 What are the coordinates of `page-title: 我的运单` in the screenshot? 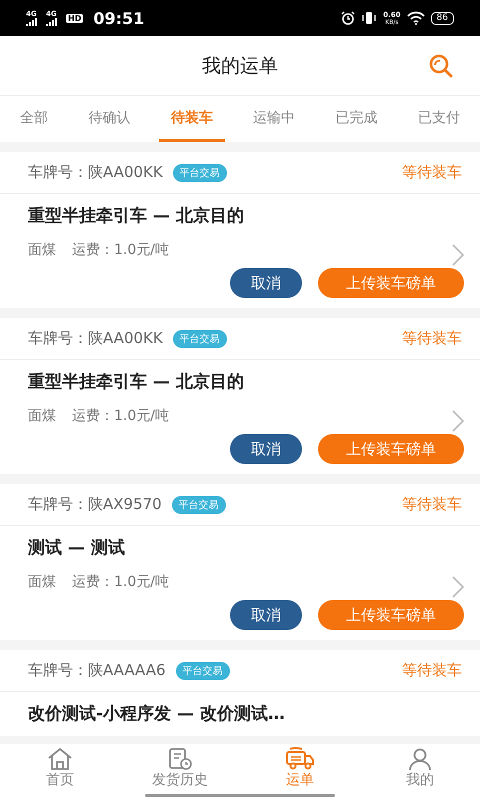 It's located at (240, 66).